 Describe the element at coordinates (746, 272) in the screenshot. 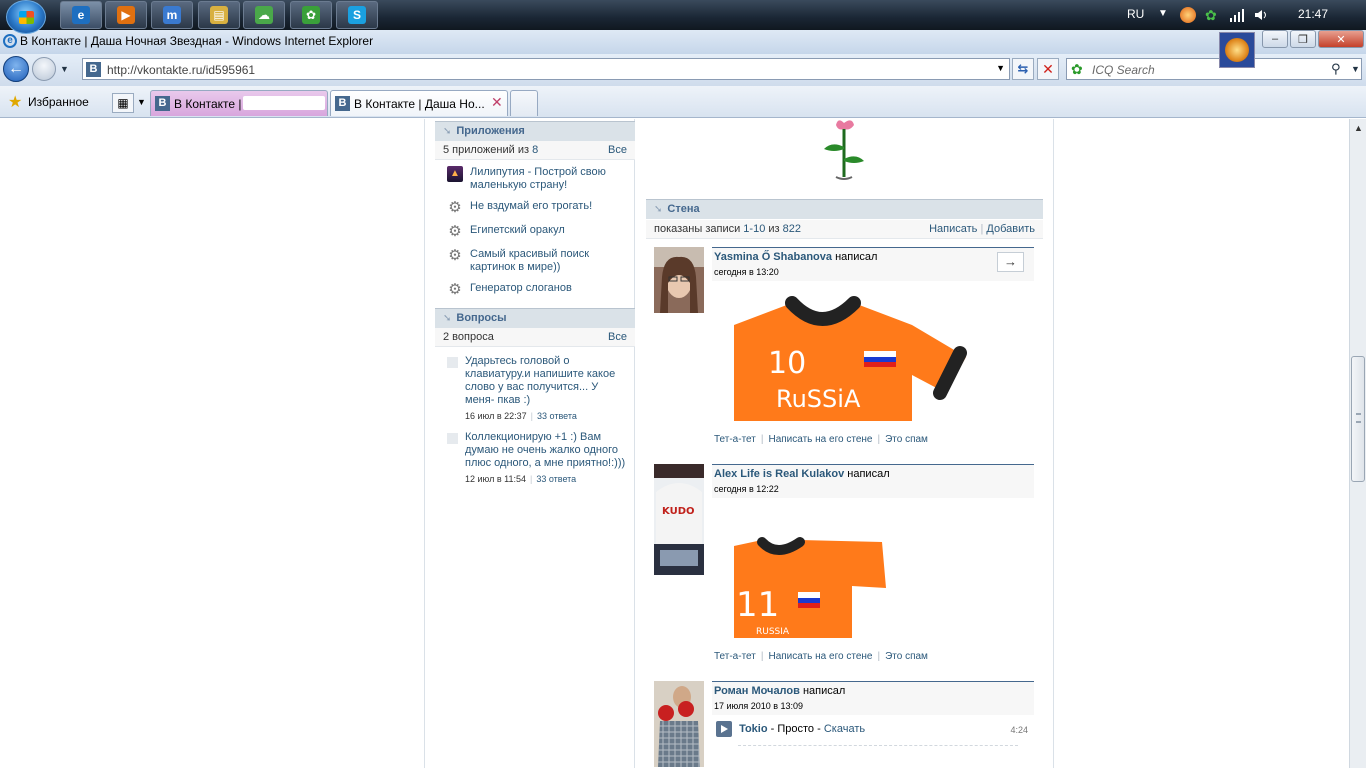

I see `post-date: сегодня в 13:20` at that location.